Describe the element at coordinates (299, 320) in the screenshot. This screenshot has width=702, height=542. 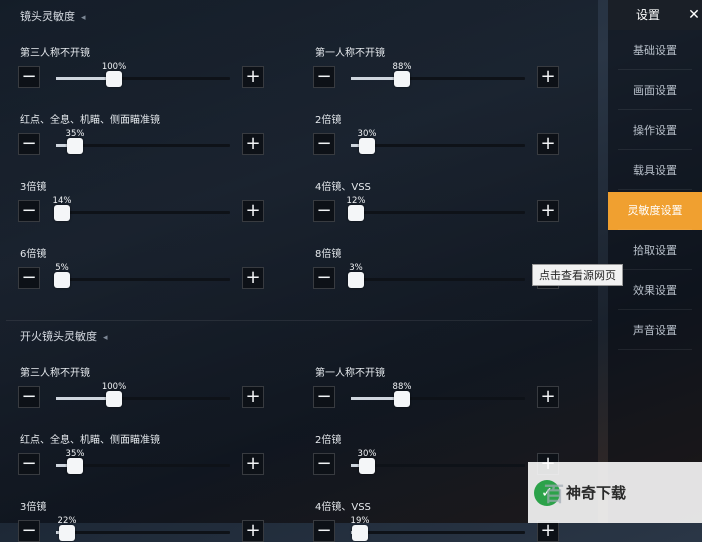
I see `section-divider` at that location.